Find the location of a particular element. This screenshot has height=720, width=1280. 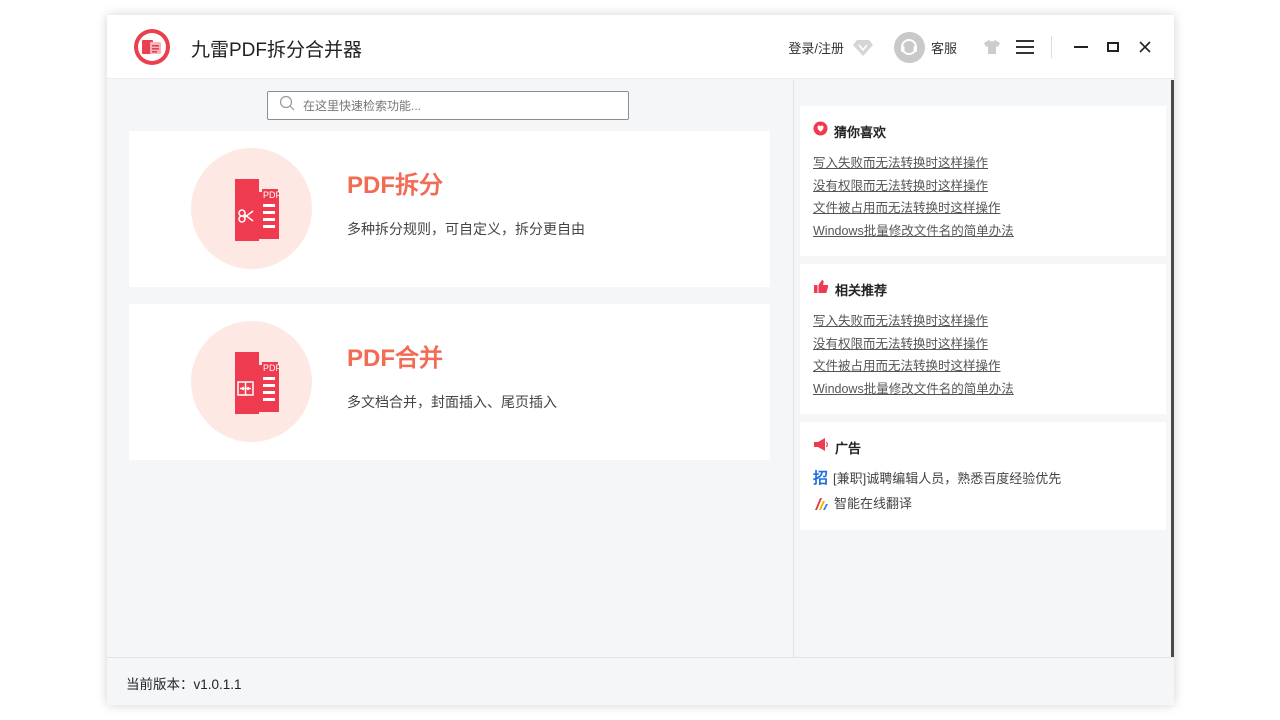

status-bar: 当前版本：v1.0.1.1 is located at coordinates (640, 681).